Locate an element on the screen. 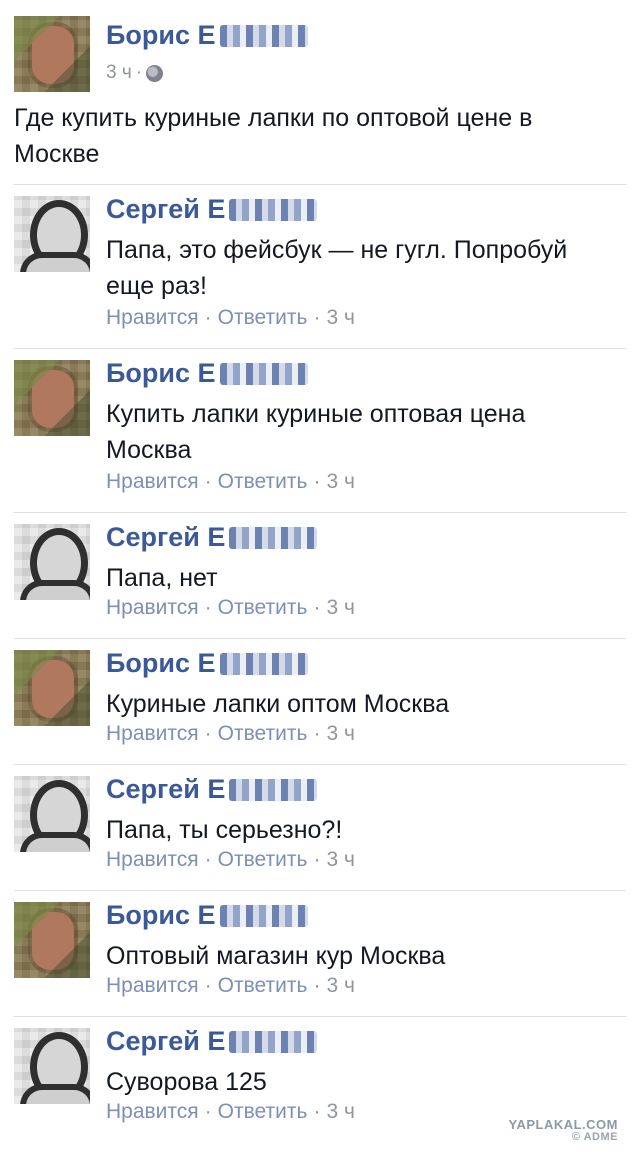  post-meta: 3 ч · is located at coordinates (135, 73).